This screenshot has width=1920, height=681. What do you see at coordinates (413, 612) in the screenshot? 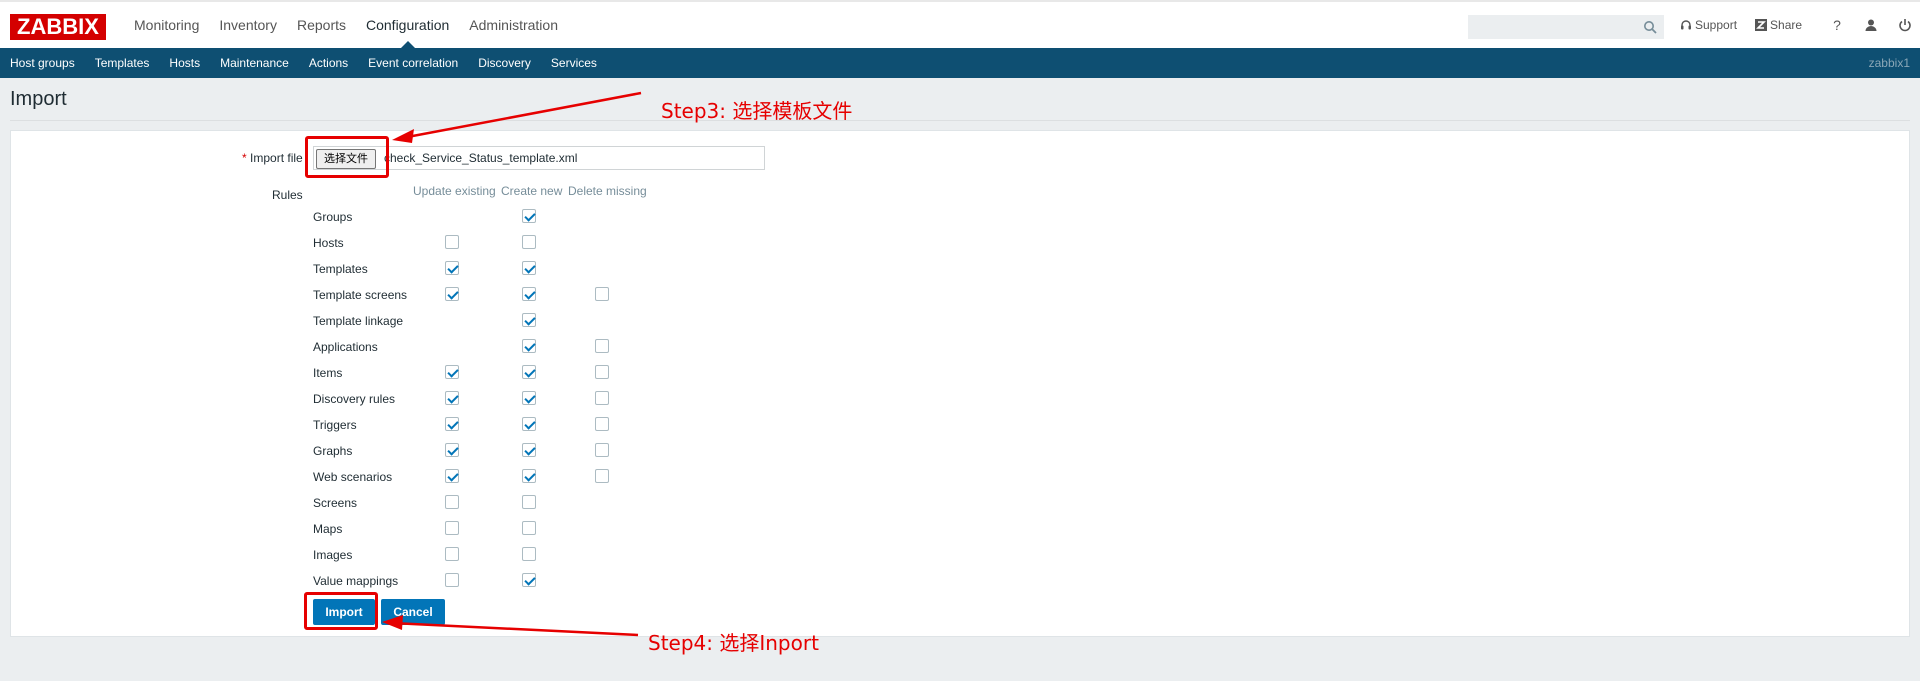
I see `cancel-button: Cancel` at bounding box center [413, 612].